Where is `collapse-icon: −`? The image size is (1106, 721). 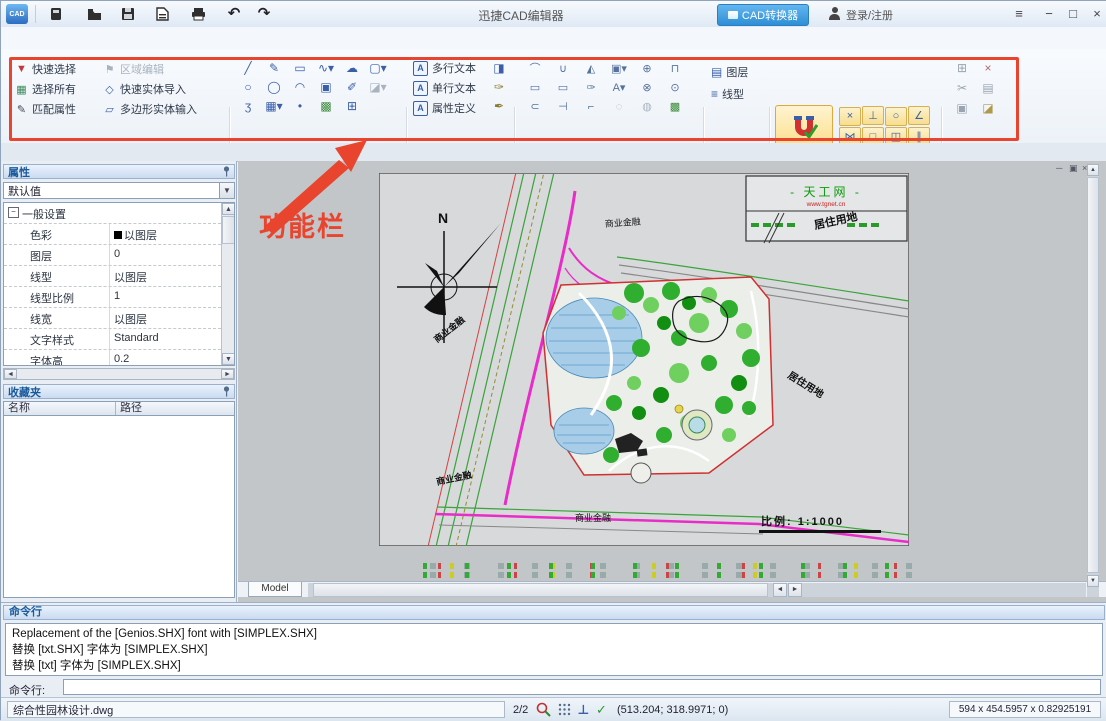
collapse-icon: − is located at coordinates (13, 212).